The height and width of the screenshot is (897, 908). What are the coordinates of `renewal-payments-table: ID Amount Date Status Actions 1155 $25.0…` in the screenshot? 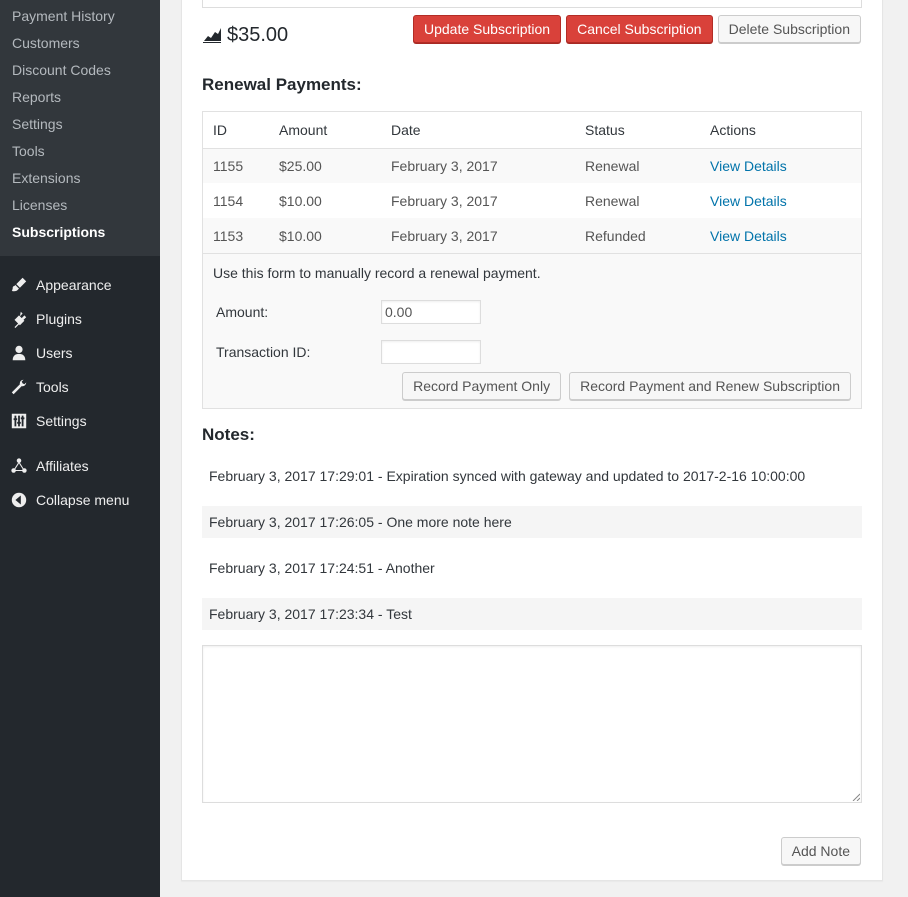 It's located at (532, 182).